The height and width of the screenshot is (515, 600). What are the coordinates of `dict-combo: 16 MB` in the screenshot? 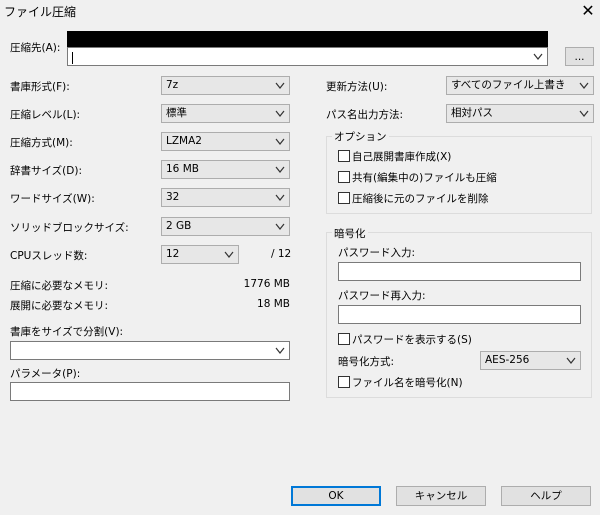 It's located at (225, 169).